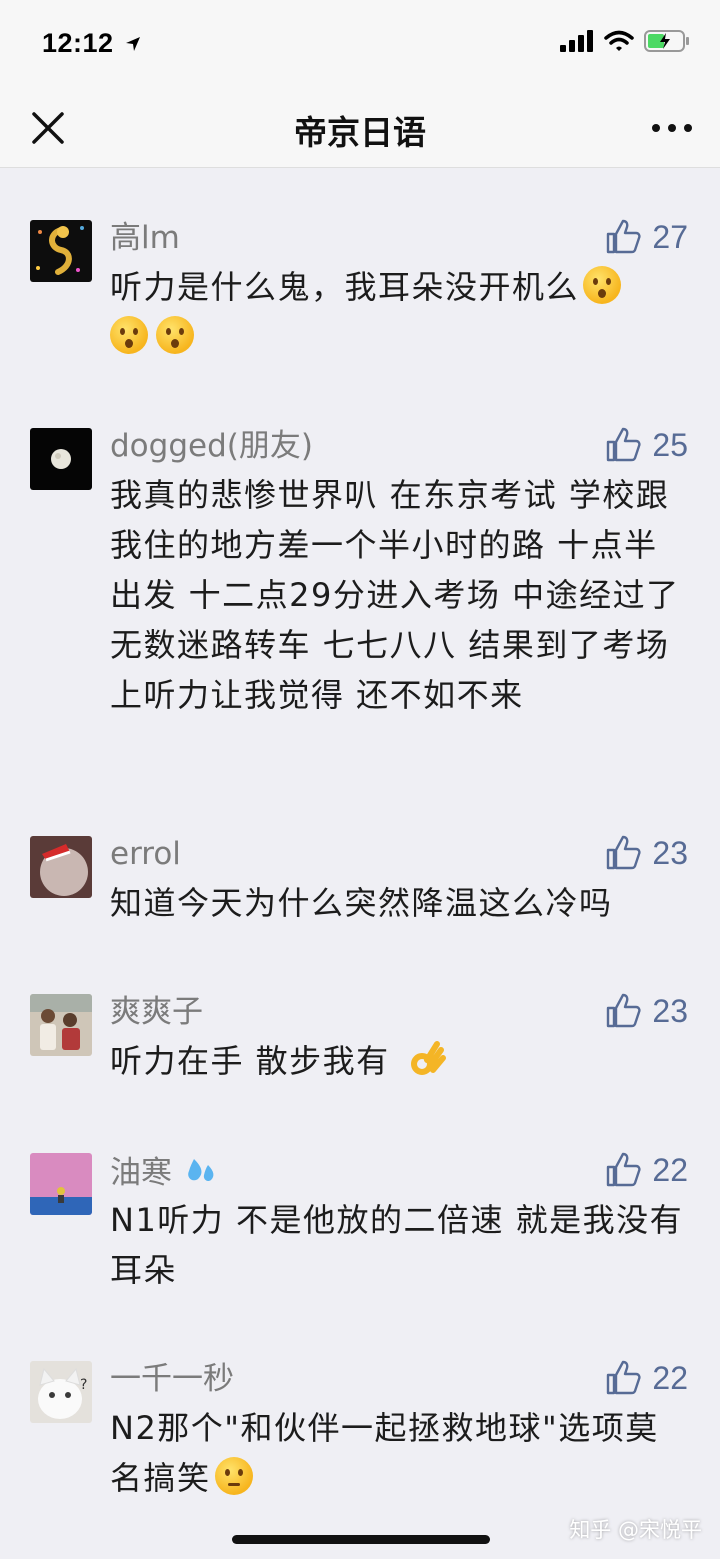 The height and width of the screenshot is (1559, 720). Describe the element at coordinates (211, 446) in the screenshot. I see `comment-author: dogged(朋友)` at that location.